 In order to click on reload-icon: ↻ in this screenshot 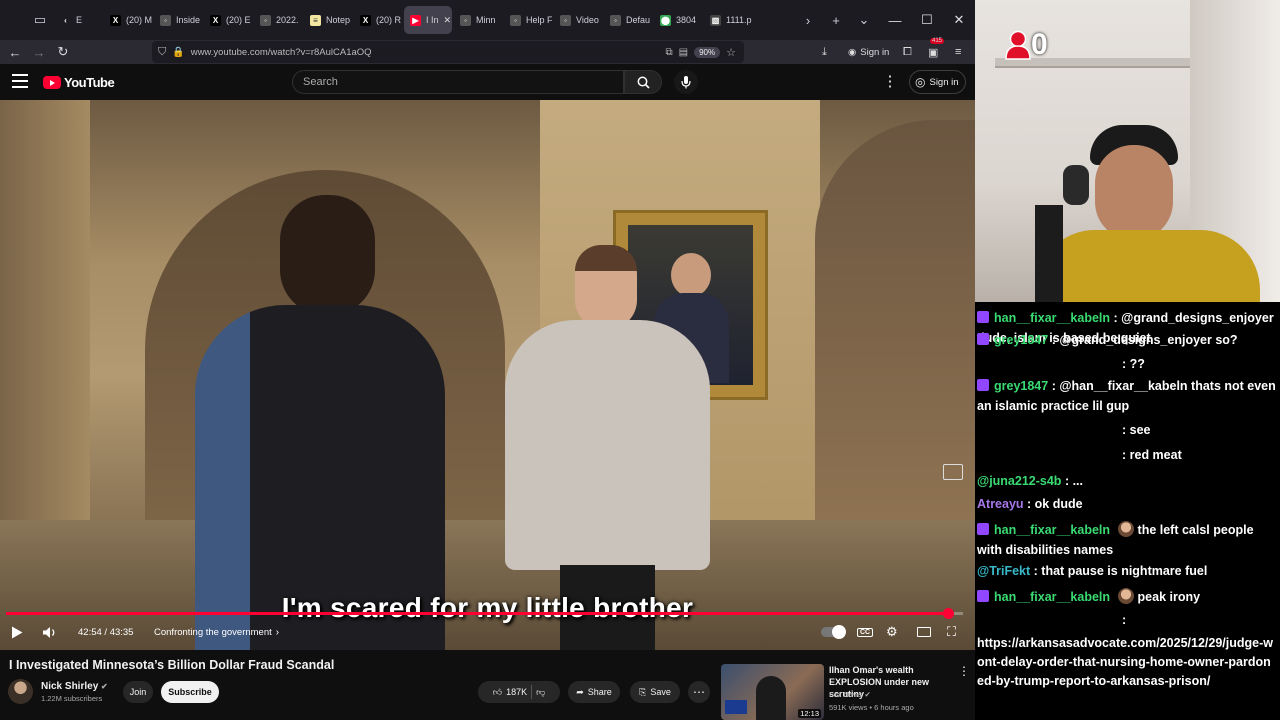, I will do `click(63, 52)`.